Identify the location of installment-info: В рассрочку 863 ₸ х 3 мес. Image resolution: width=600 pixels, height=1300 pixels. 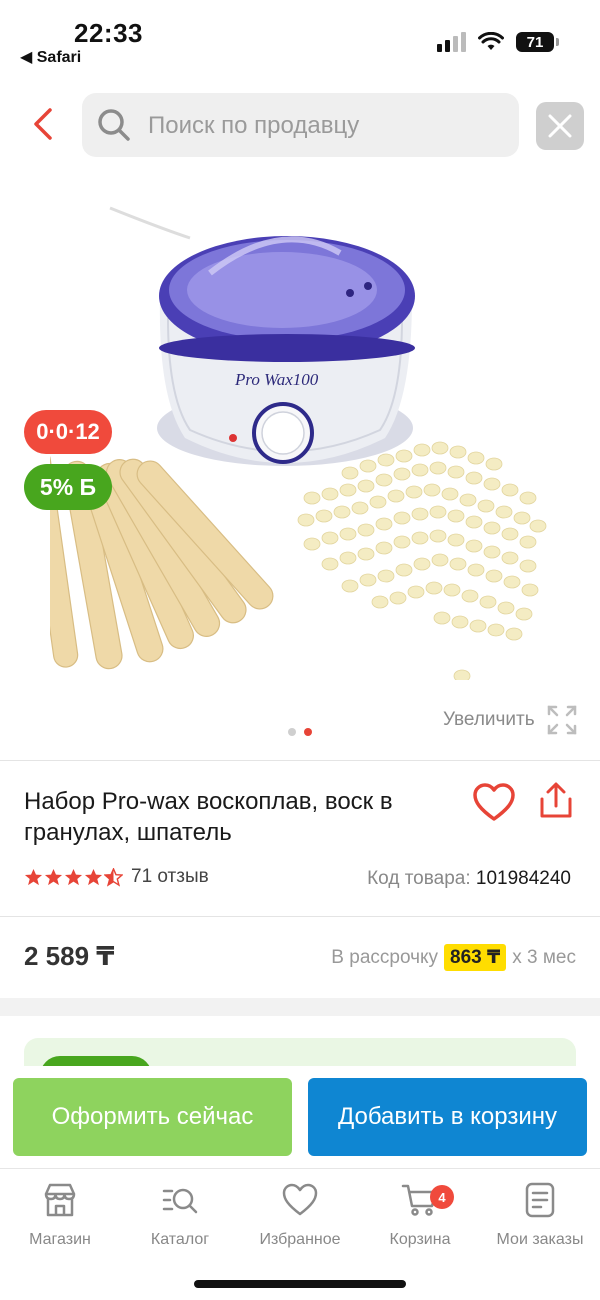
(453, 957).